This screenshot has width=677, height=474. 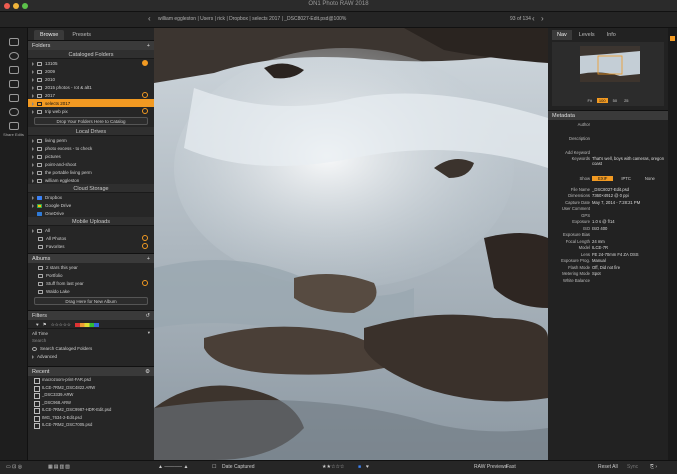 I want to click on radio-icon, so click(x=34, y=348).